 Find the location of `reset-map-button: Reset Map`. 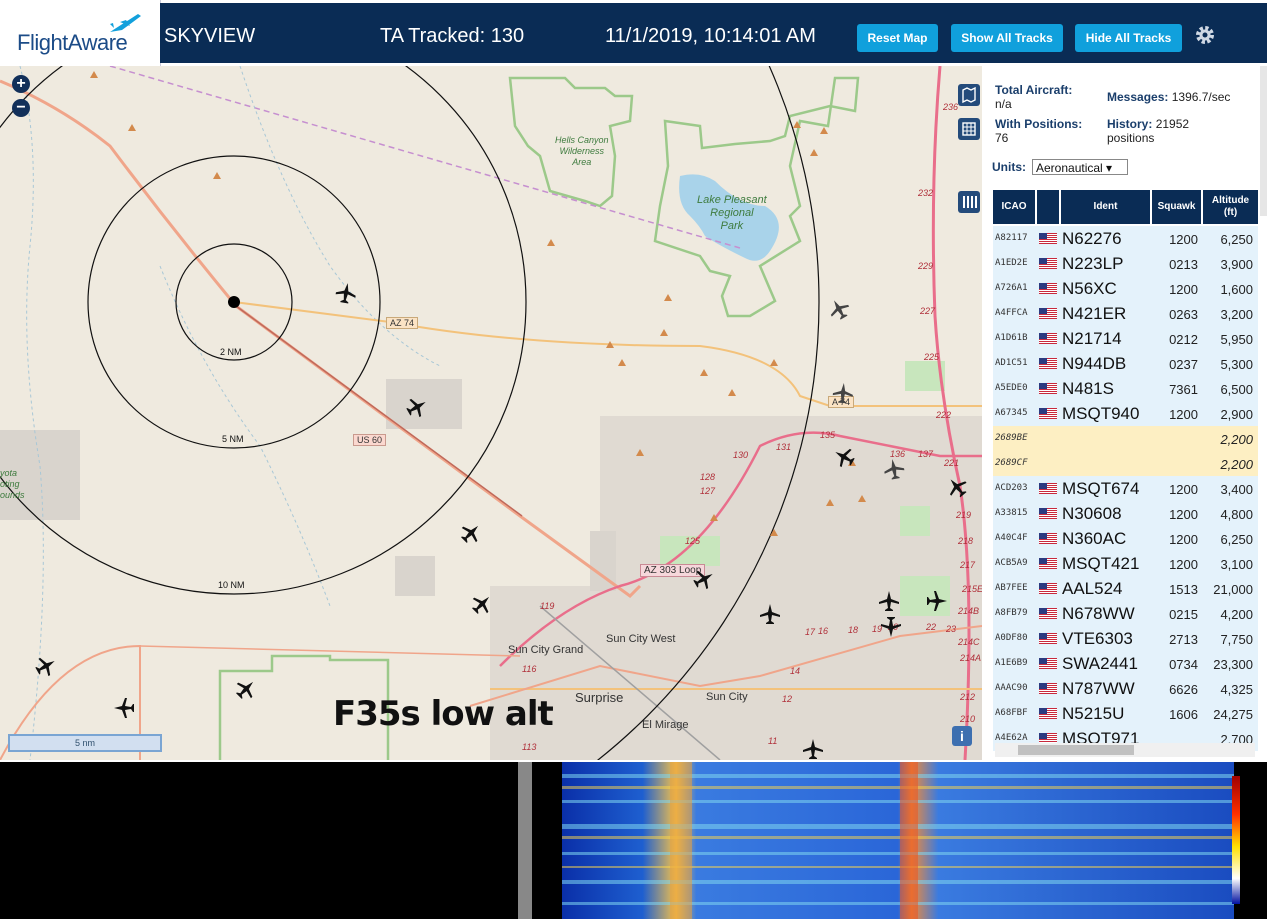

reset-map-button: Reset Map is located at coordinates (897, 38).